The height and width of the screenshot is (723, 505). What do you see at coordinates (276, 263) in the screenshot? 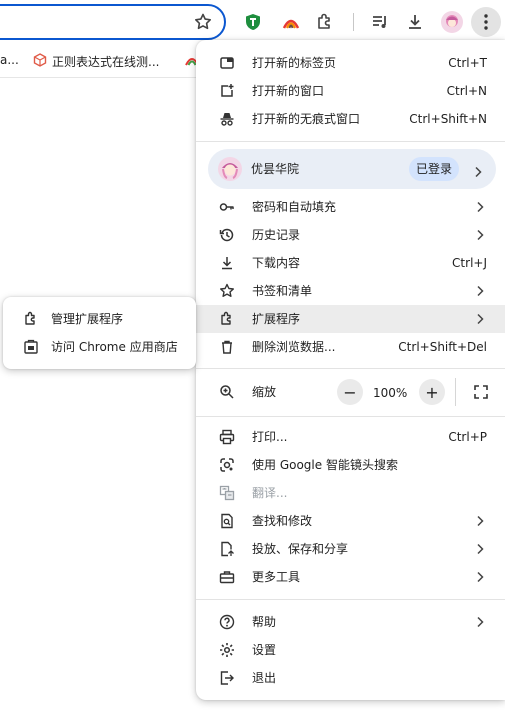
I see `menu-item-label: 下载内容` at bounding box center [276, 263].